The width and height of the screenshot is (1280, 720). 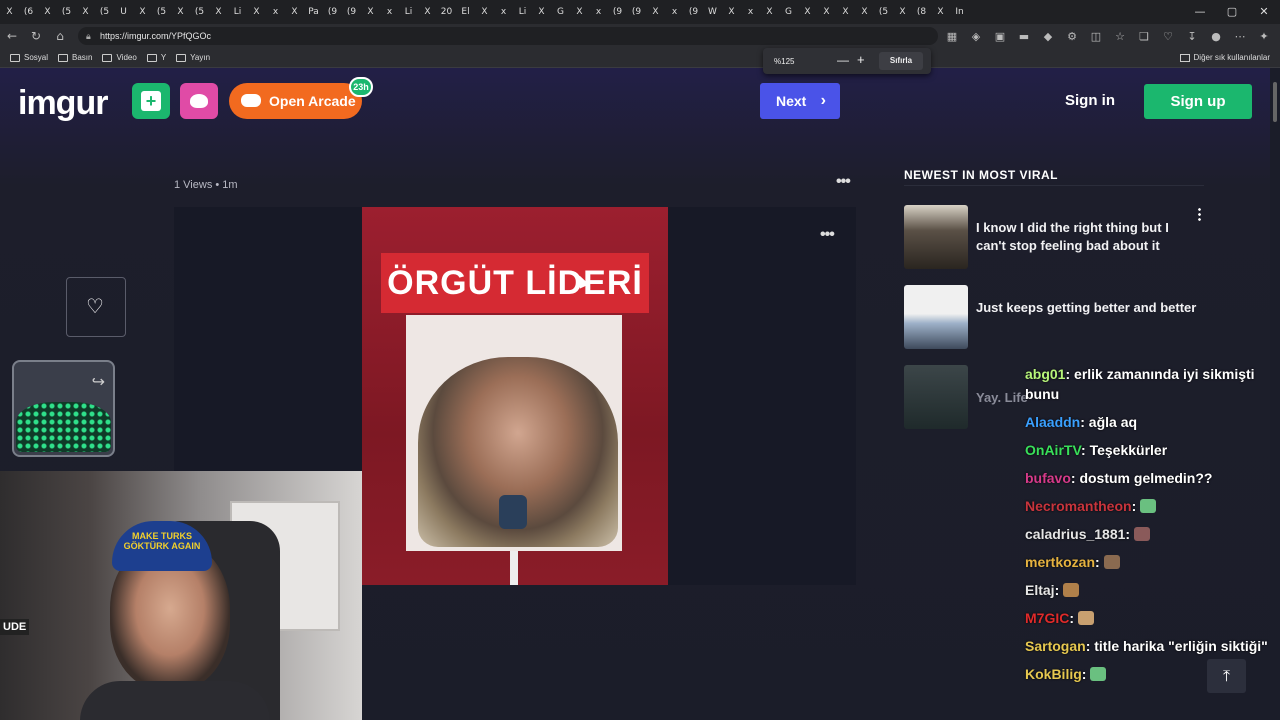 What do you see at coordinates (843, 60) in the screenshot?
I see `zoom-out-button: —` at bounding box center [843, 60].